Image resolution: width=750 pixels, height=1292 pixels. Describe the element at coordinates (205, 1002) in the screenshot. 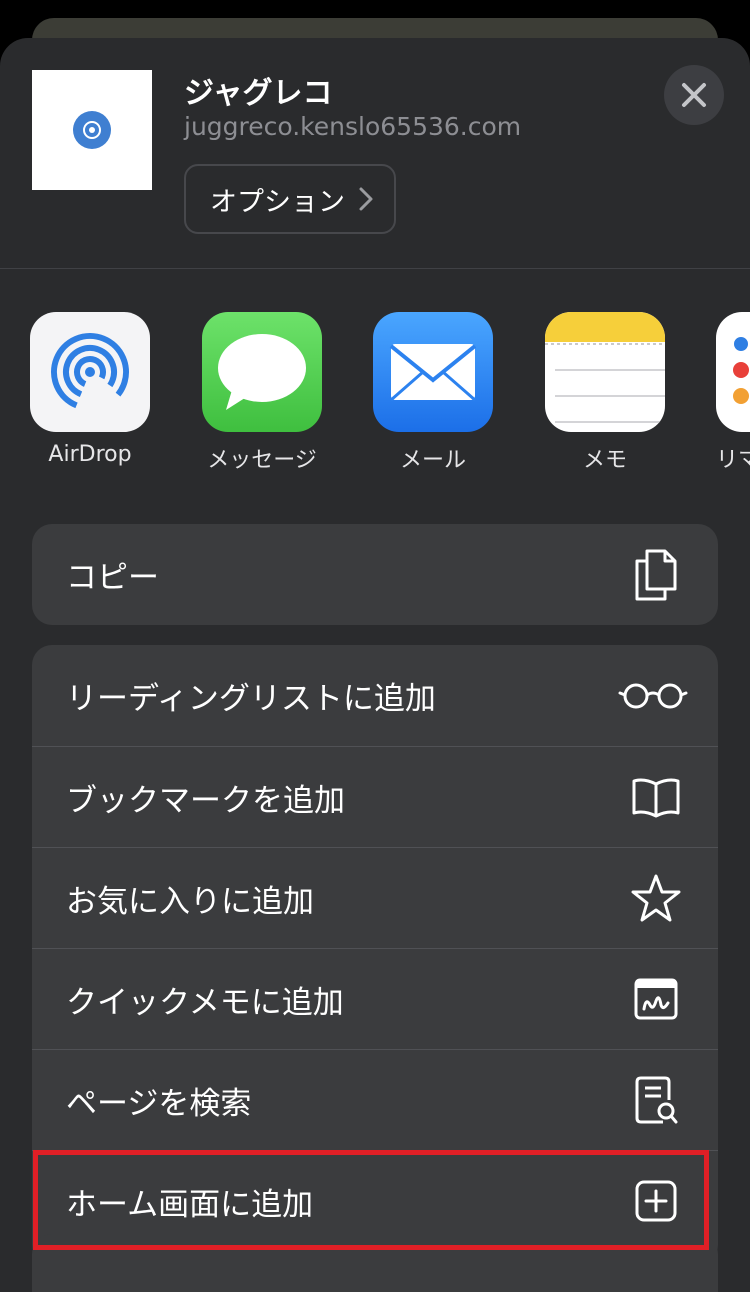

I see `action-label: クイックメモに追加` at that location.